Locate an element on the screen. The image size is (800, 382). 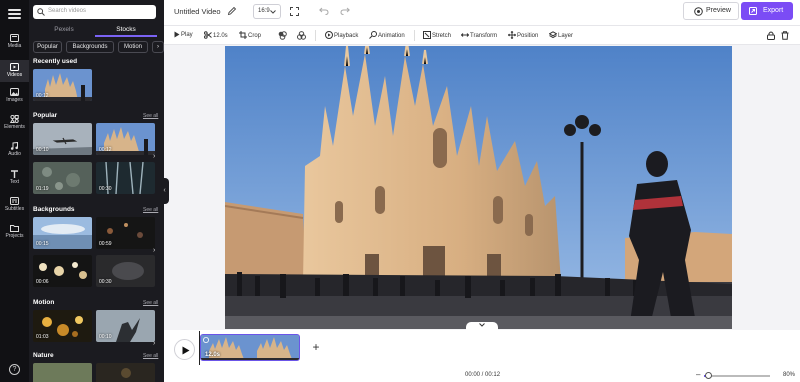
trash-icon is located at coordinates (785, 35).